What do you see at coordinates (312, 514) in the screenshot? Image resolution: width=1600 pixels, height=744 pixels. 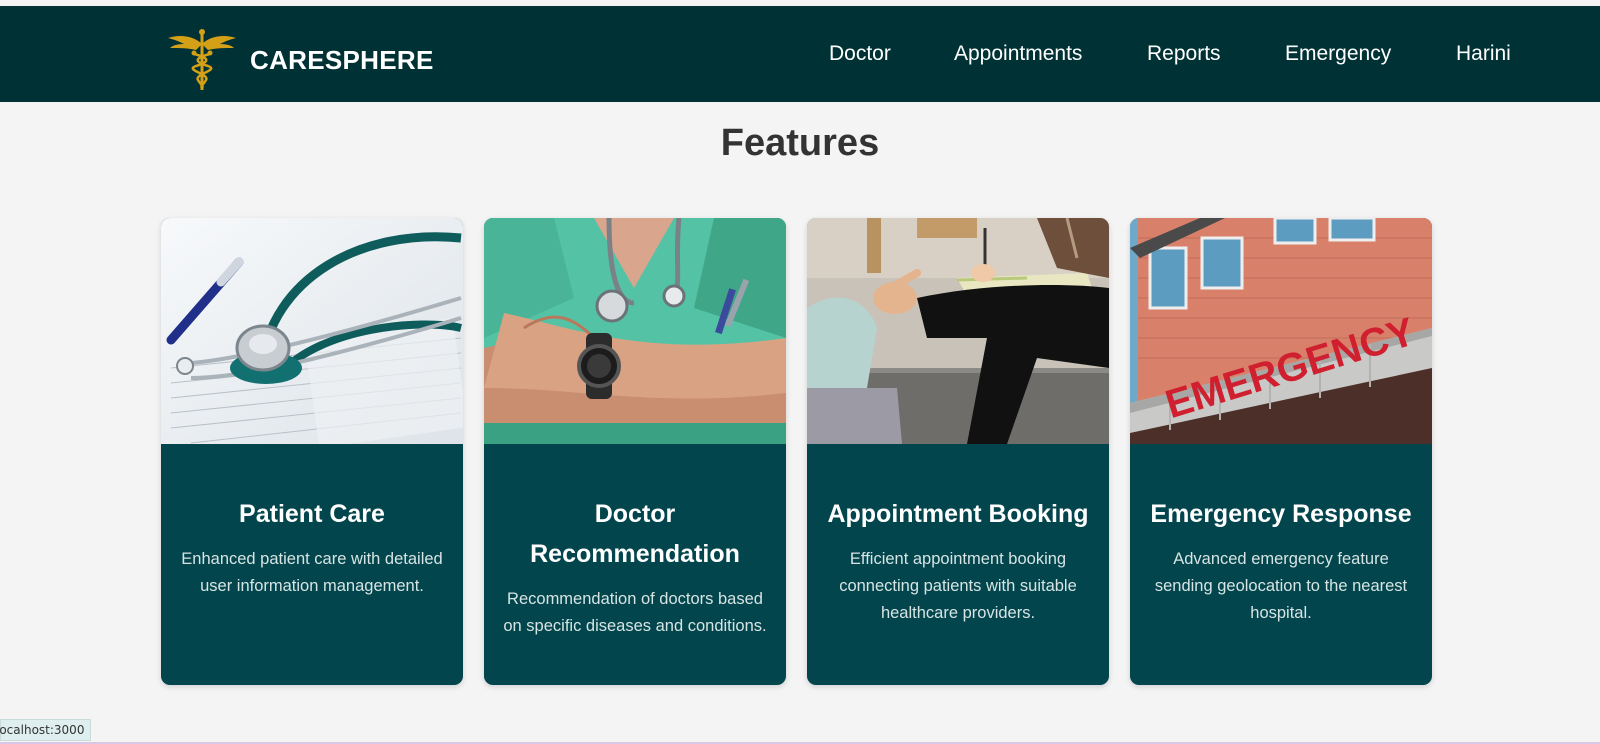 I see `card-title: Patient Care` at bounding box center [312, 514].